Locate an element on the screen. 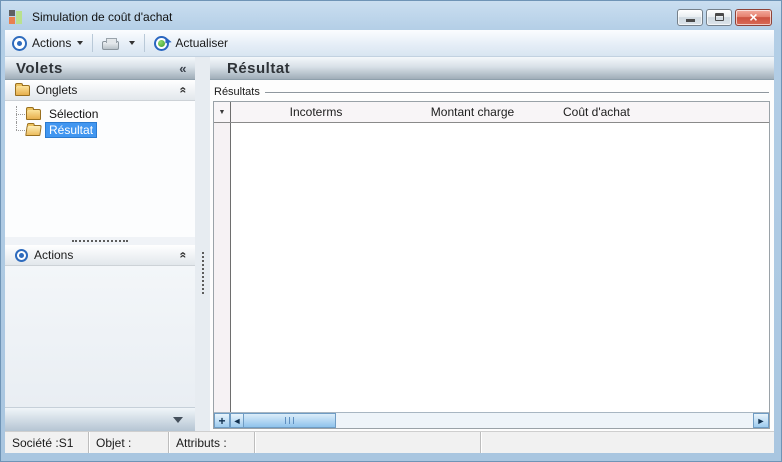 This screenshot has height=462, width=782. scrollbar-thumb is located at coordinates (290, 420).